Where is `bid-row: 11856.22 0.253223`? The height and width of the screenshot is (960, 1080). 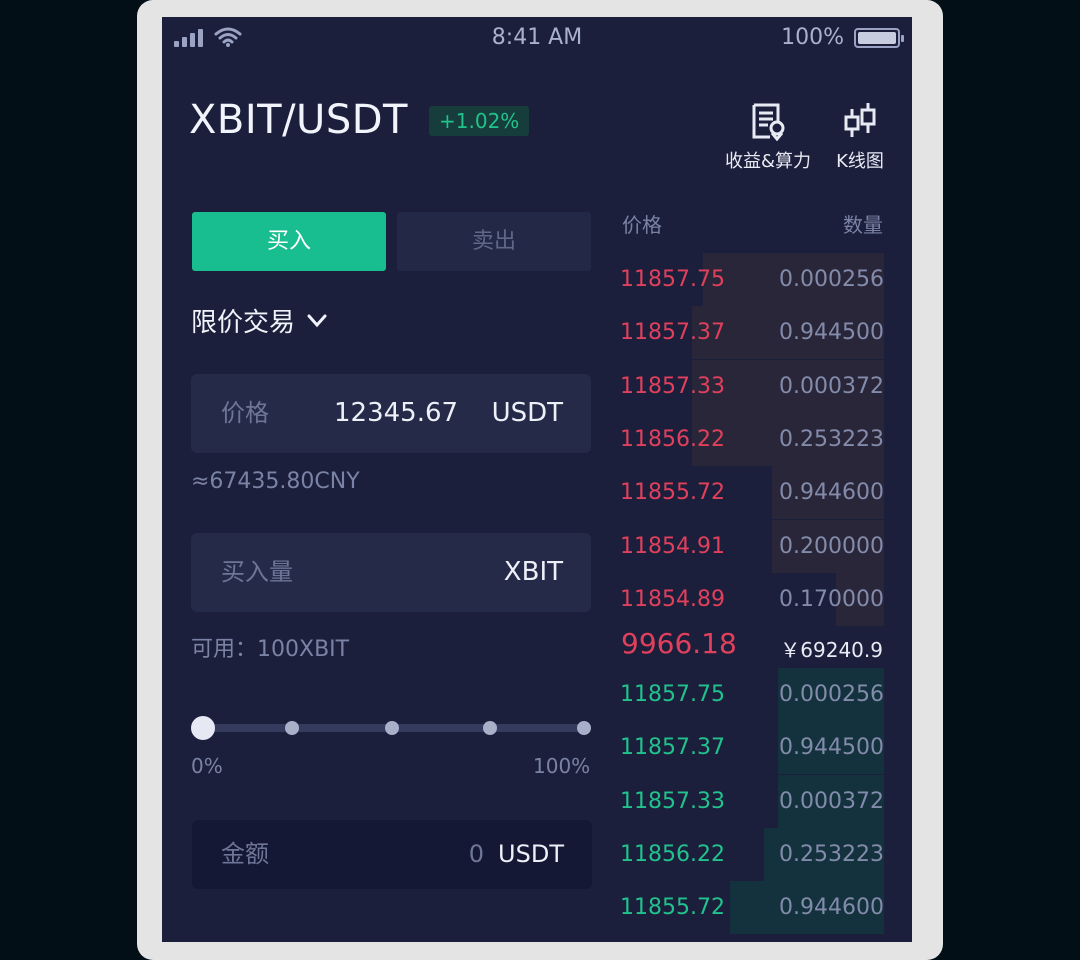
bid-row: 11856.22 0.253223 is located at coordinates (751, 854).